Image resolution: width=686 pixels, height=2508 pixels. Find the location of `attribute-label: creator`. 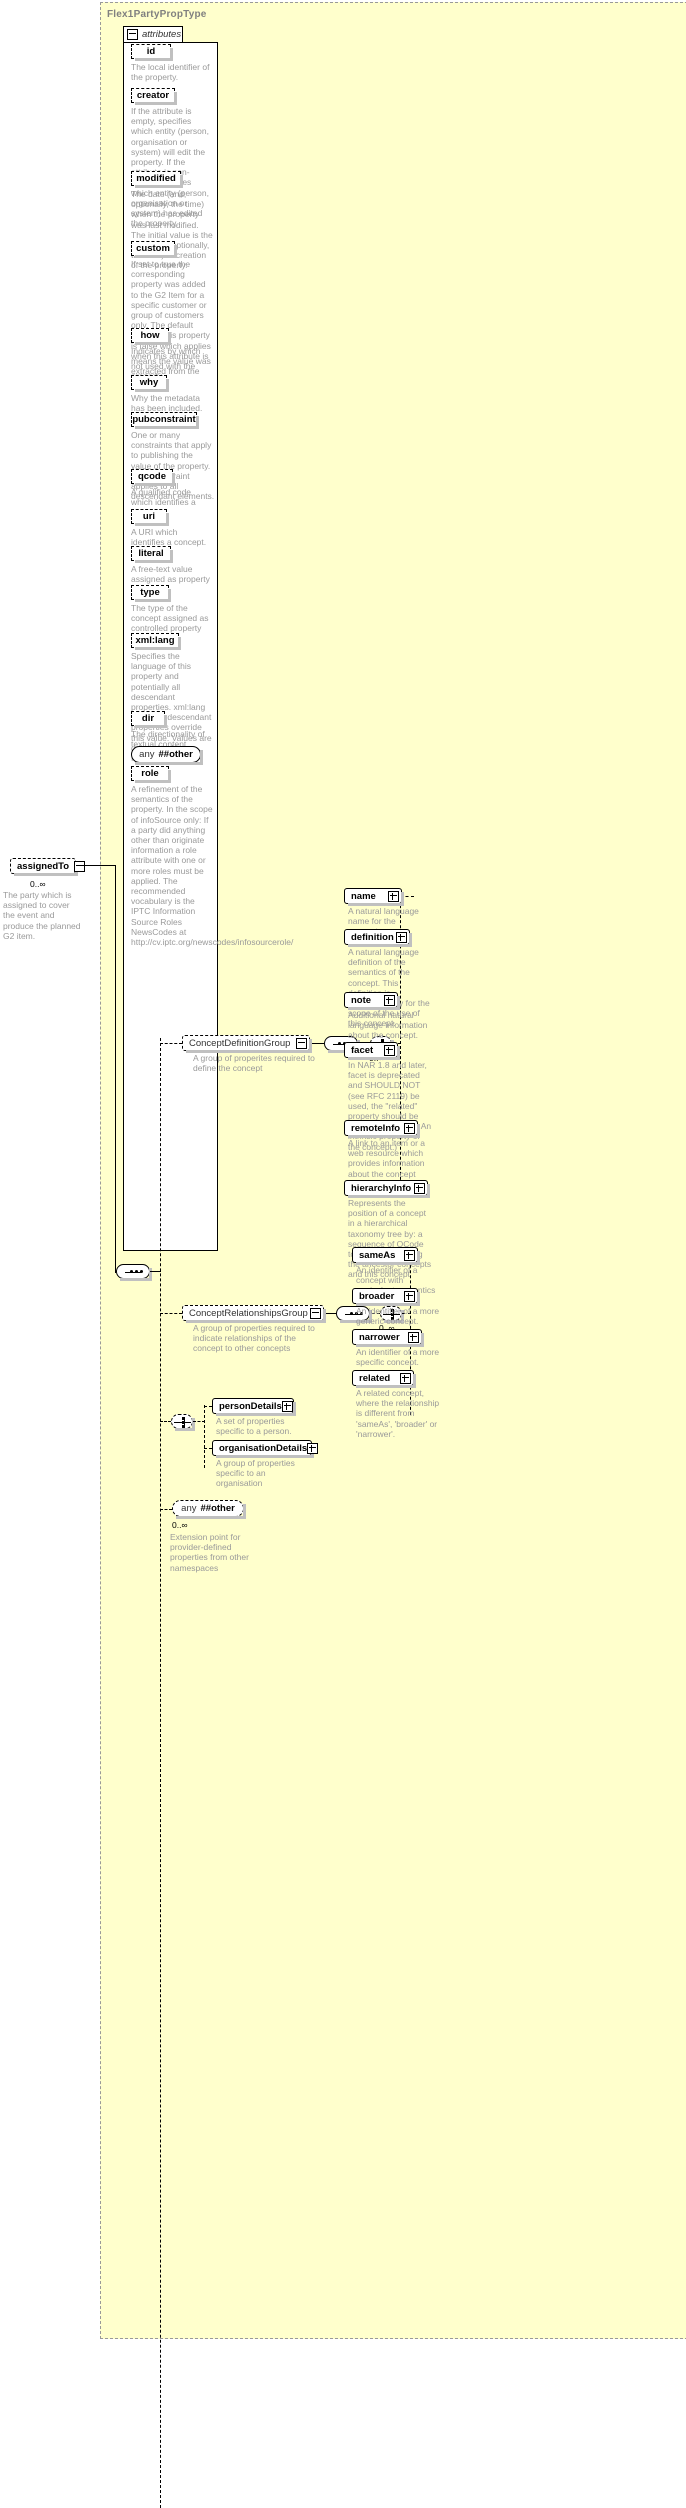

attribute-label: creator is located at coordinates (153, 95).